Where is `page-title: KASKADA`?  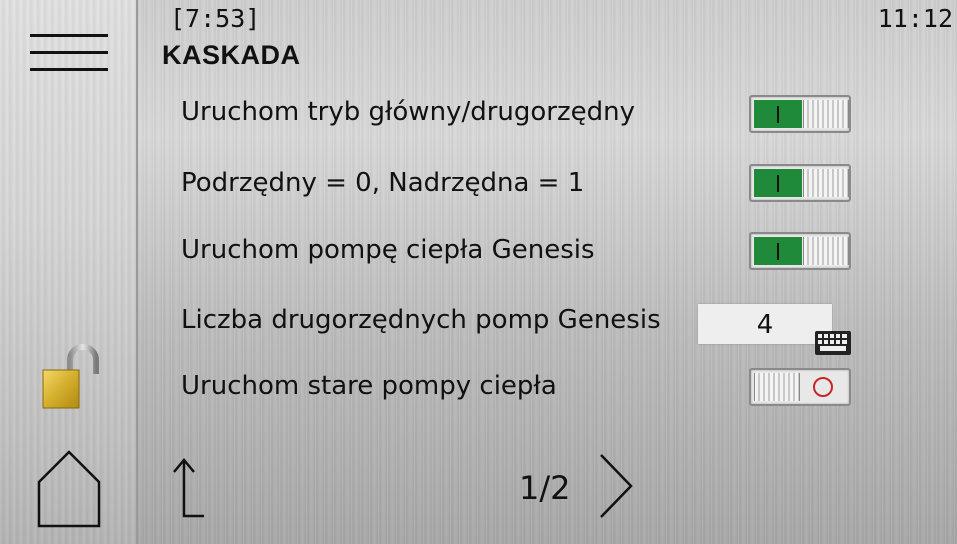
page-title: KASKADA is located at coordinates (231, 55).